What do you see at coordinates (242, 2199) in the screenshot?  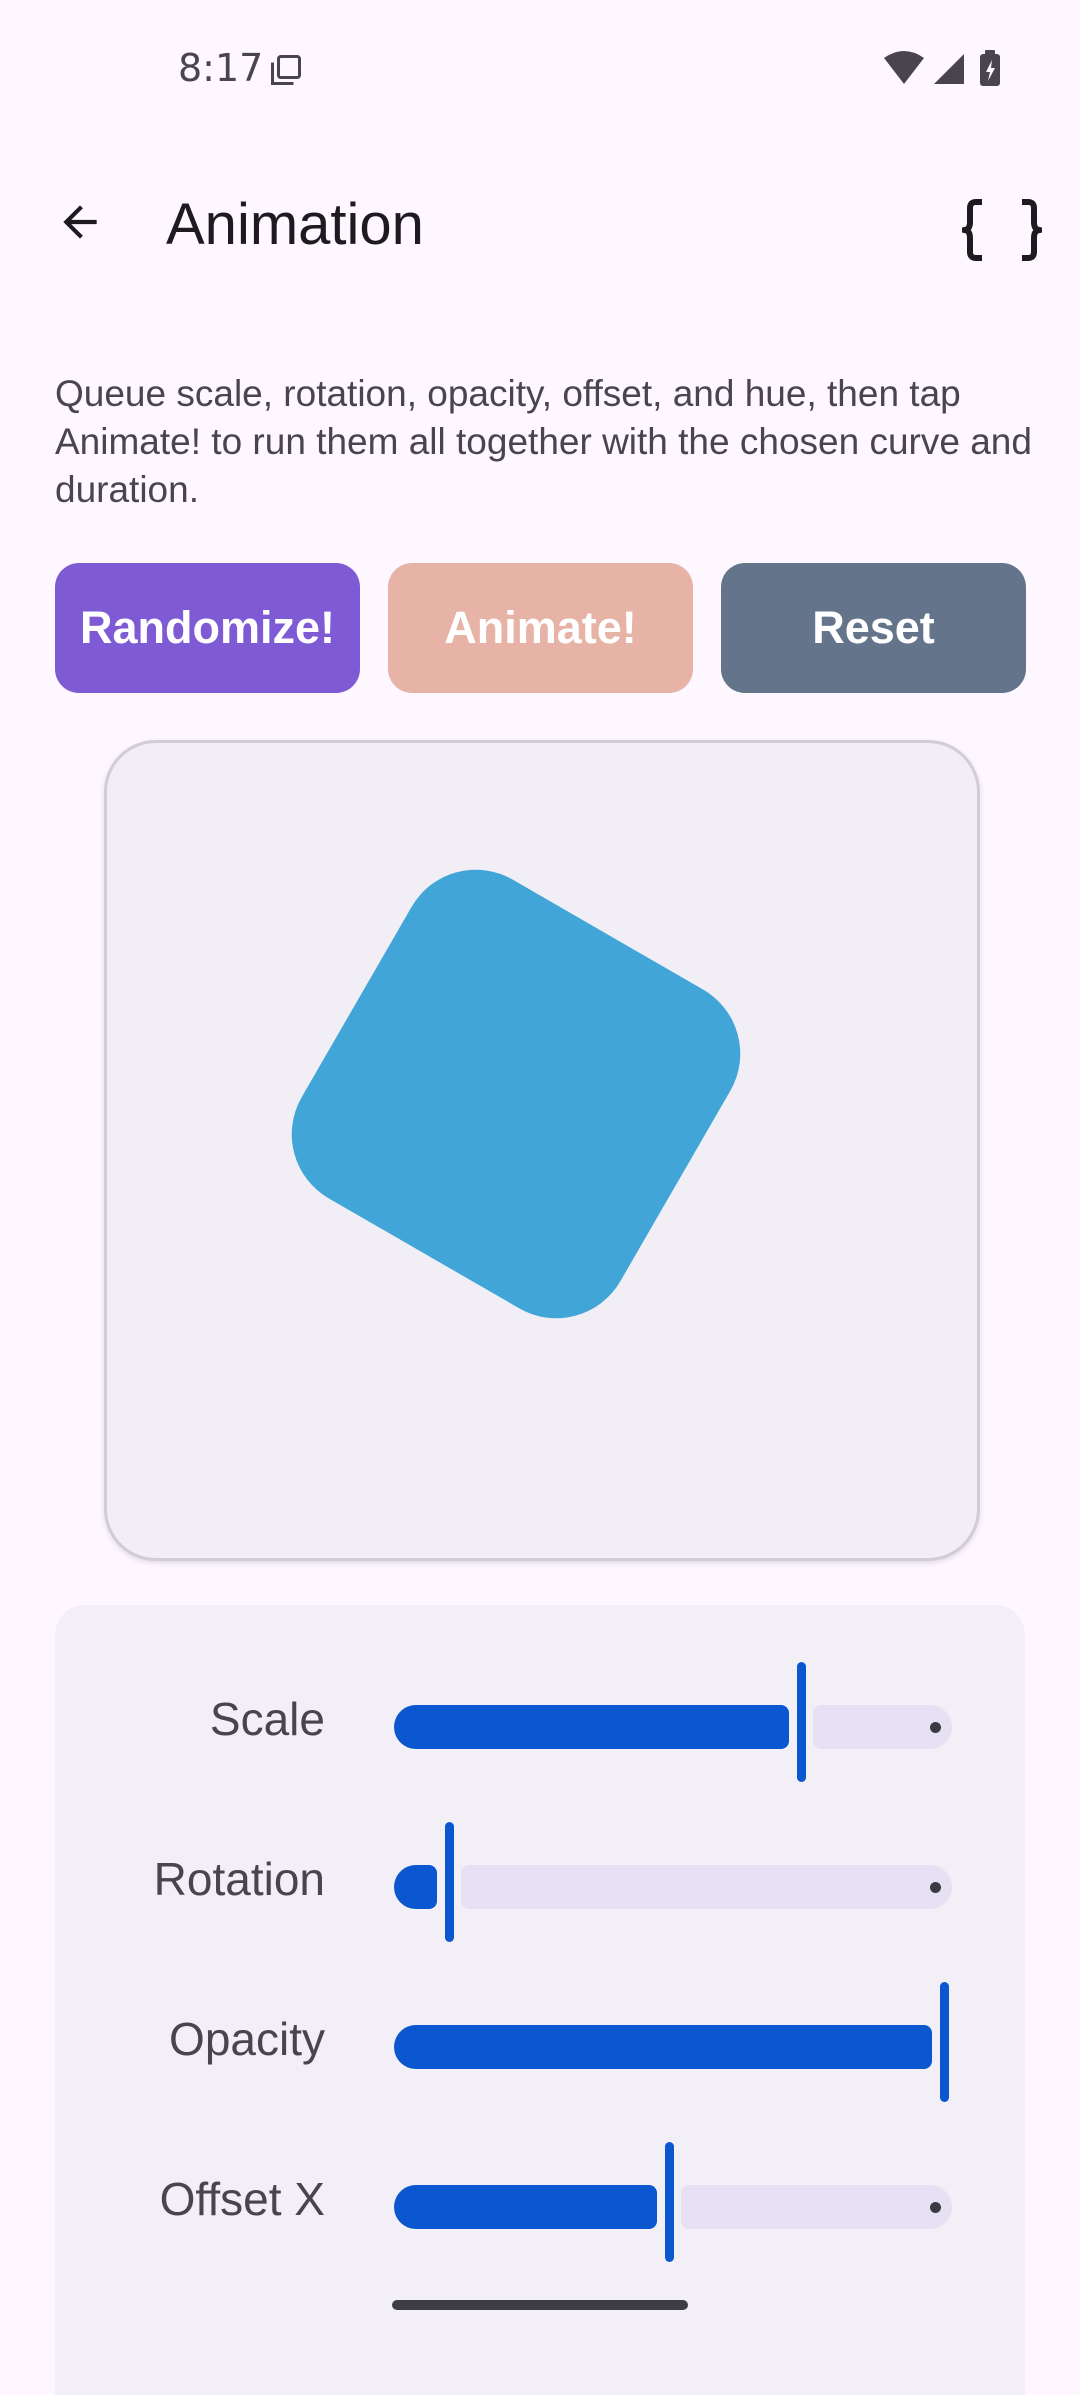 I see `slider-label: Offset X` at bounding box center [242, 2199].